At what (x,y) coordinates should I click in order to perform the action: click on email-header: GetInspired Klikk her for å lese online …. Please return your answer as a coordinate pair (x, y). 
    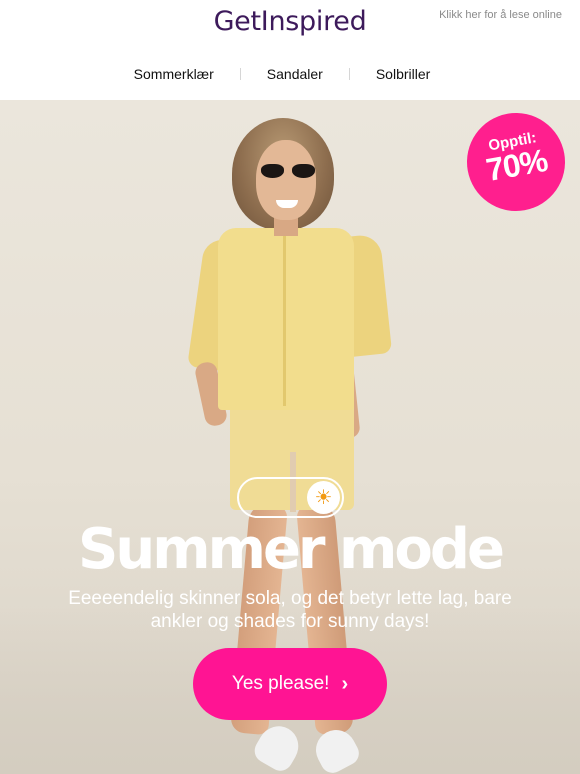
    Looking at the image, I should click on (290, 50).